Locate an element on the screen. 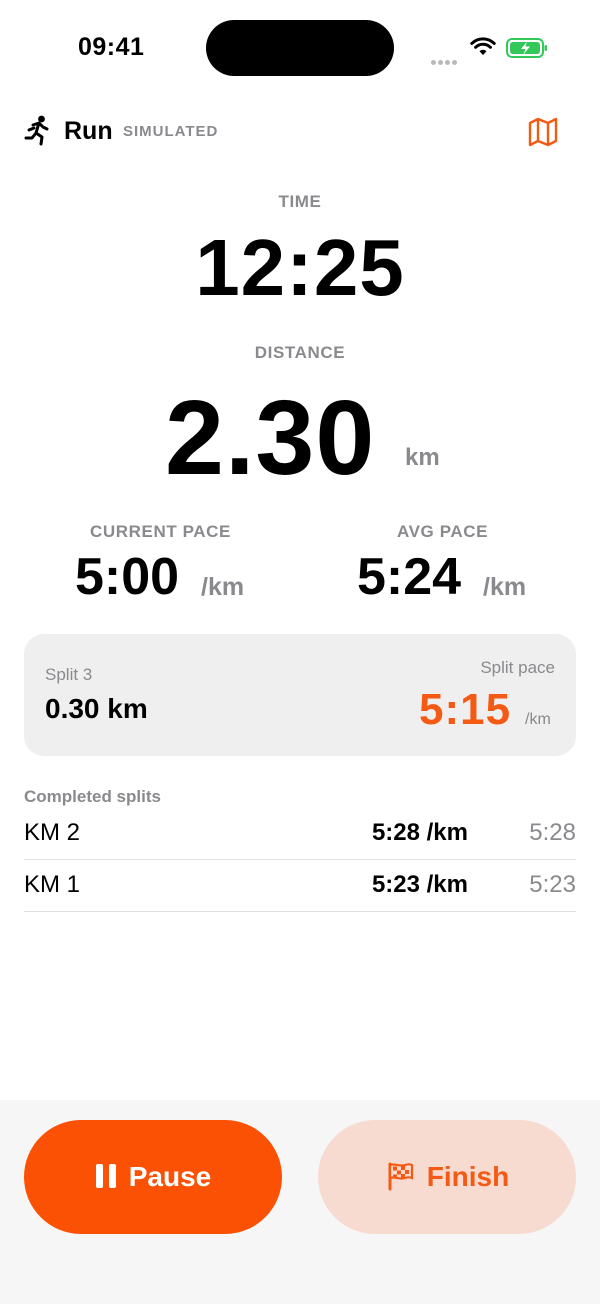 The width and height of the screenshot is (600, 1304). current-pace-label: CURRENT PACE is located at coordinates (161, 531).